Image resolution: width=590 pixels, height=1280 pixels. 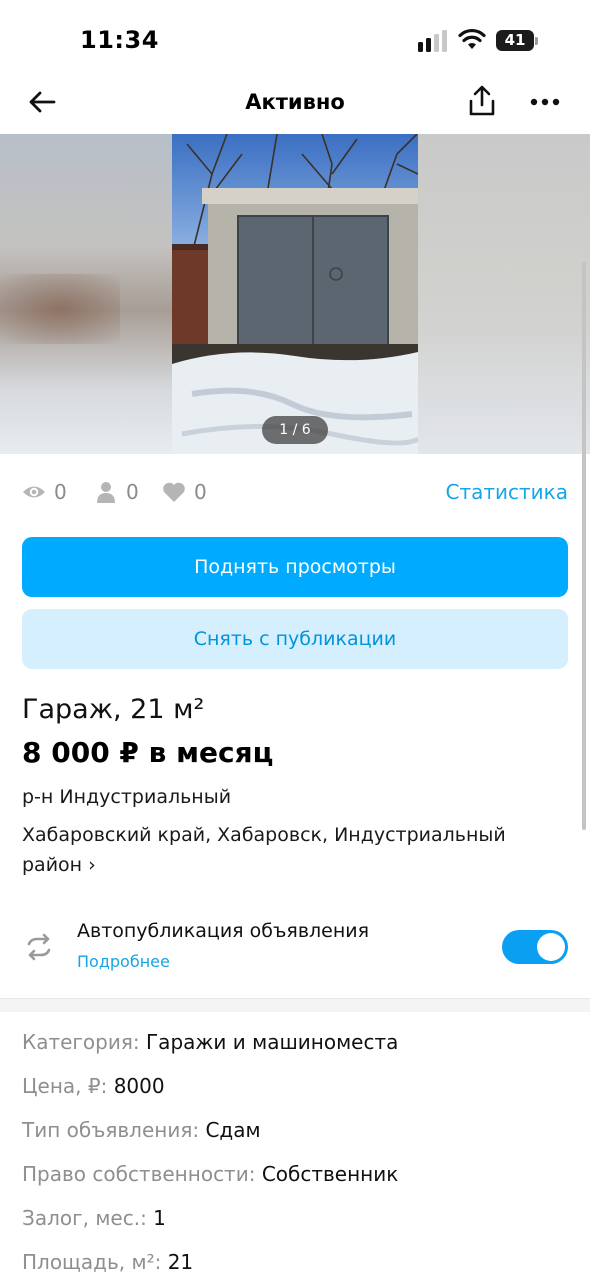 I want to click on page-title: Активно, so click(x=295, y=102).